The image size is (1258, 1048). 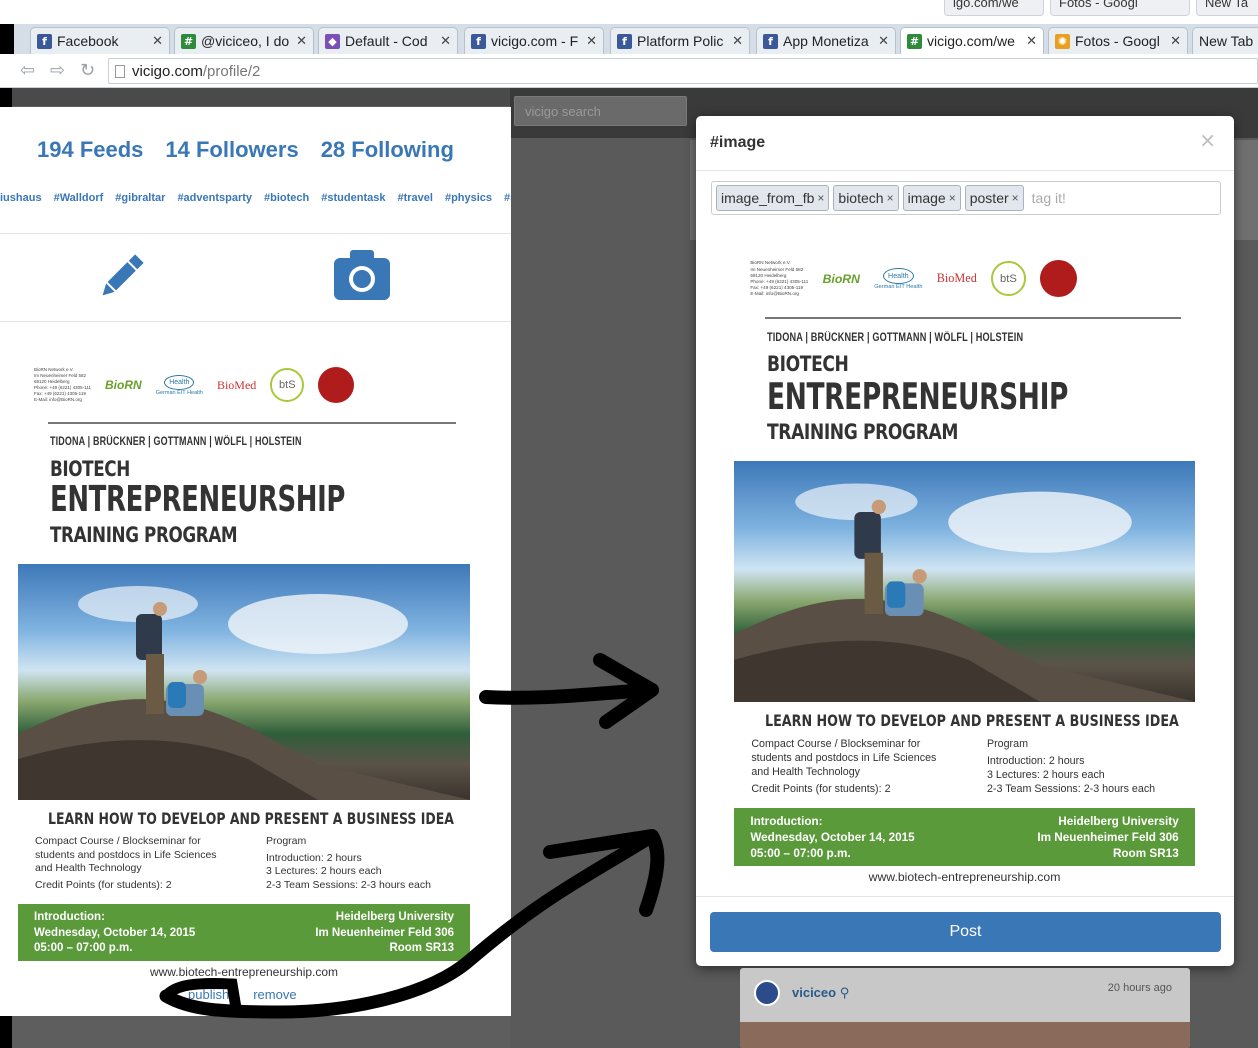 What do you see at coordinates (140, 198) in the screenshot?
I see `hashtag-link: #gibraltar` at bounding box center [140, 198].